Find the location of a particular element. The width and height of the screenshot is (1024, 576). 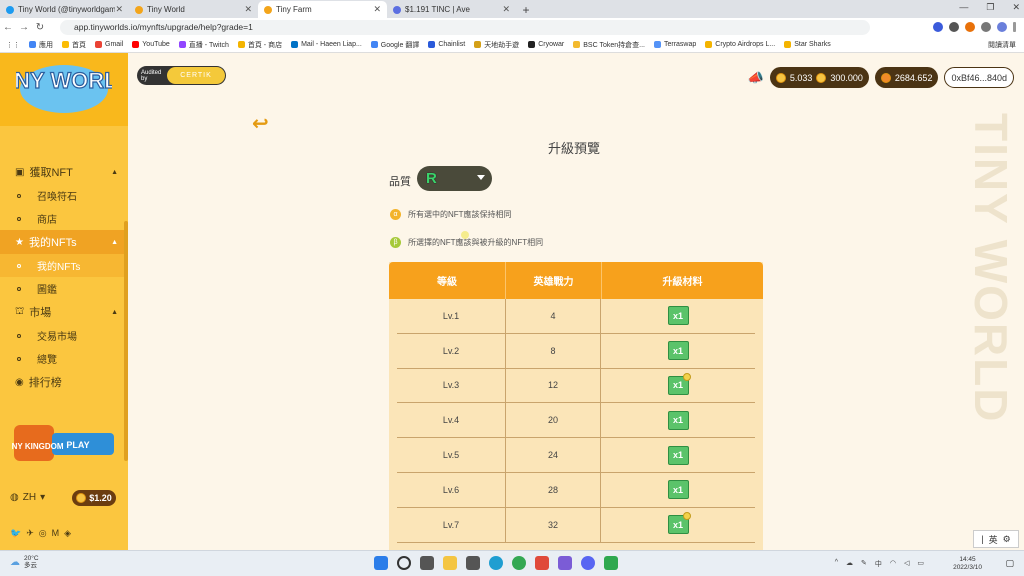

minimize-icon: — is located at coordinates (963, 7).